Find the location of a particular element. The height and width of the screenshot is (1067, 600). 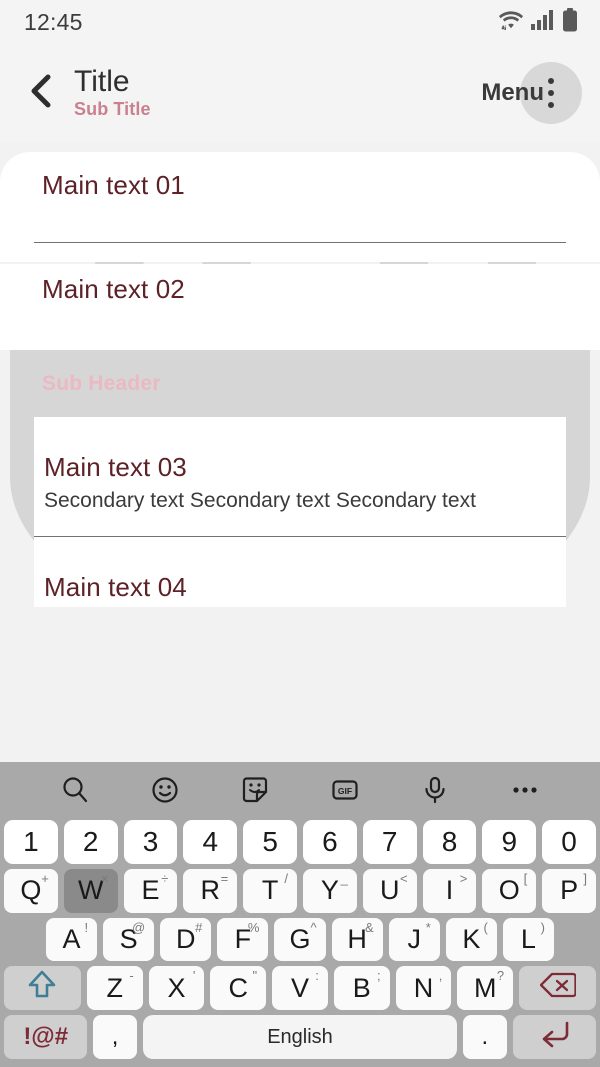

app-bar: Title Sub Title Menu is located at coordinates (300, 93).